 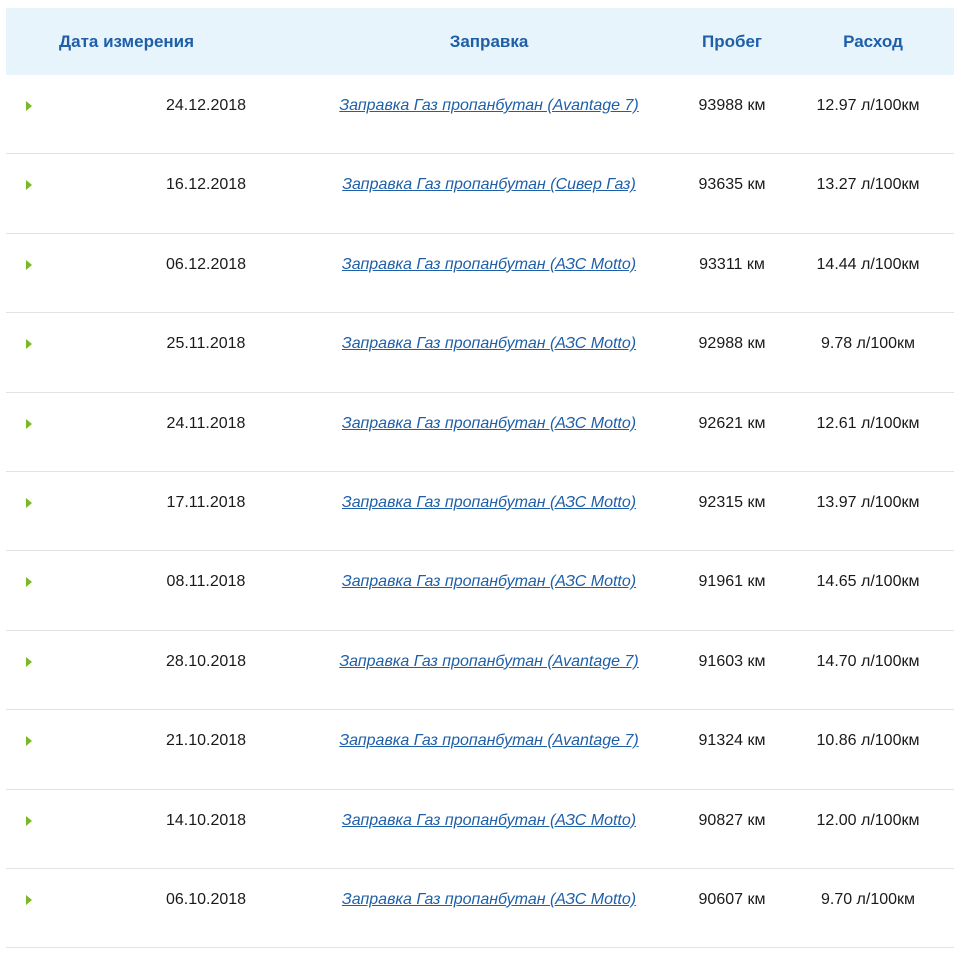 What do you see at coordinates (732, 30) in the screenshot?
I see `header-odometer: Пробег` at bounding box center [732, 30].